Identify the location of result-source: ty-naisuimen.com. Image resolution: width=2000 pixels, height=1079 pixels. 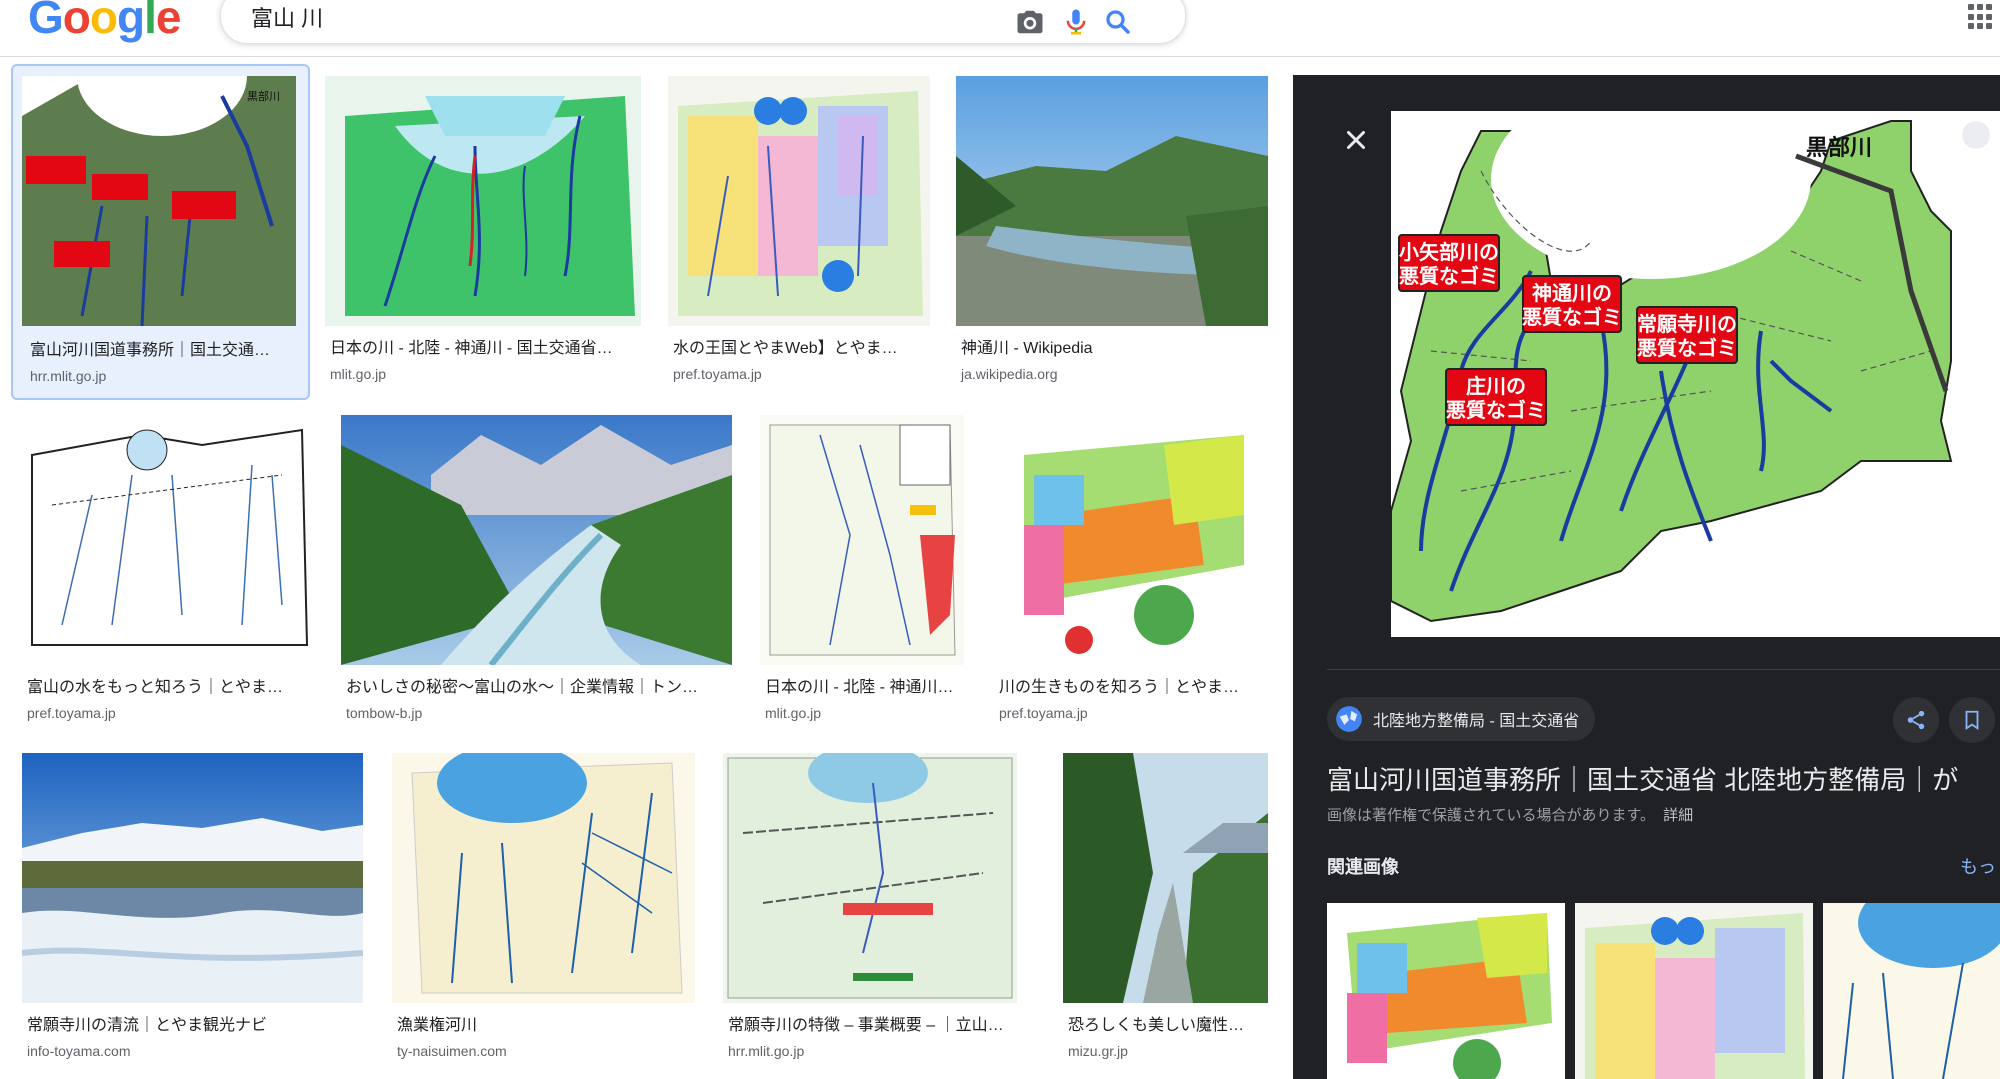
(452, 1051).